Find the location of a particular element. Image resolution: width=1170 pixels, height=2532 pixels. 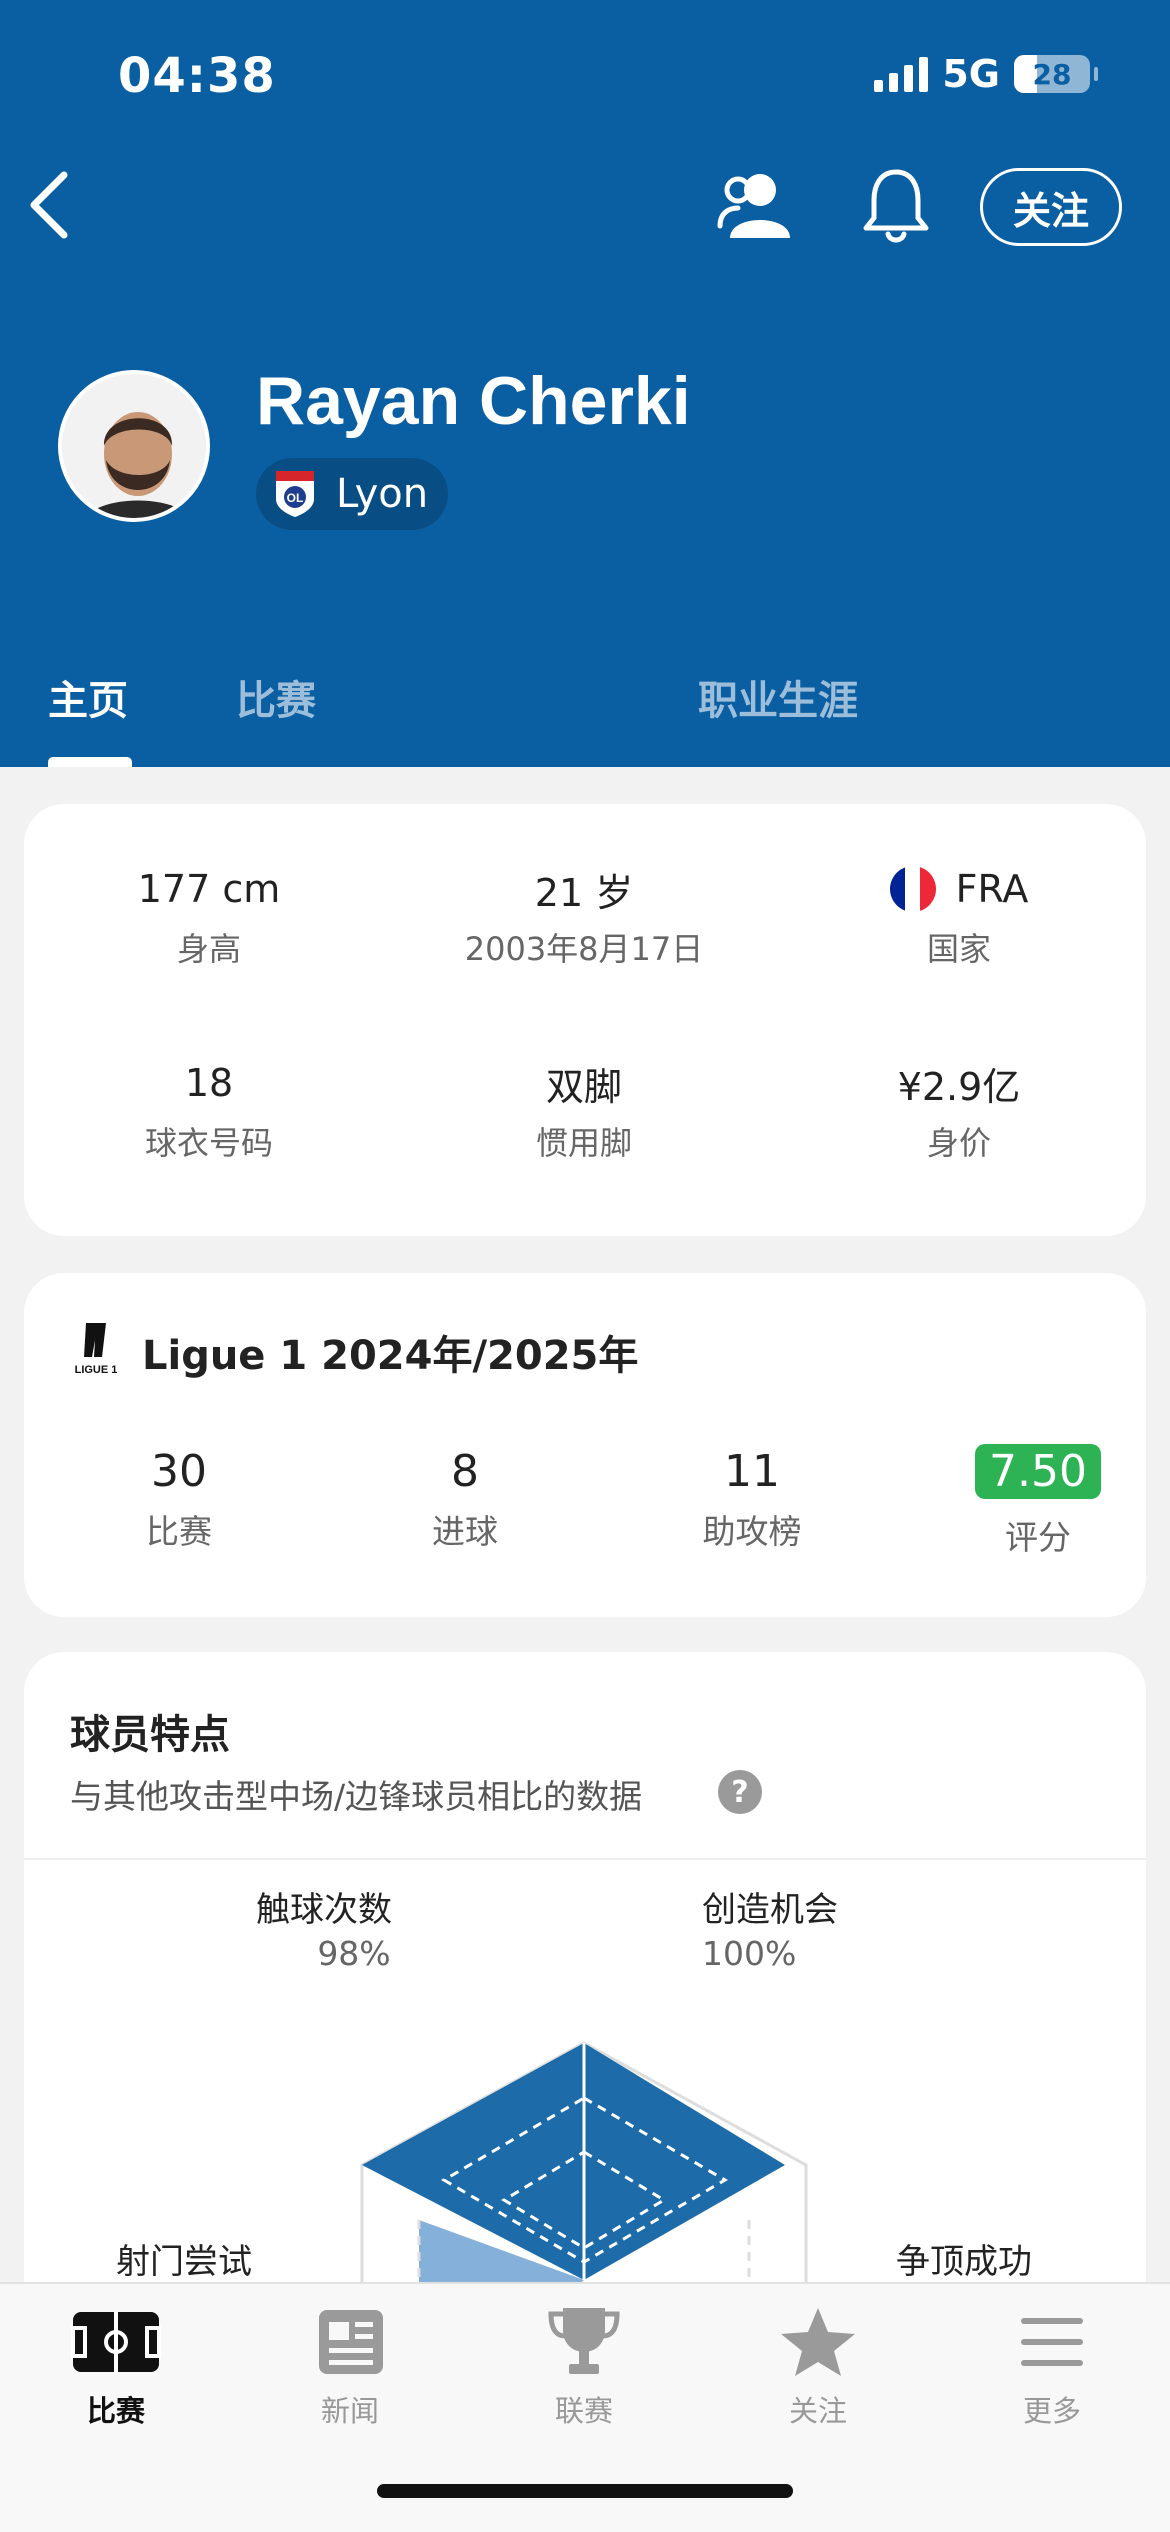

nav-more: 更多 is located at coordinates (1052, 2367).